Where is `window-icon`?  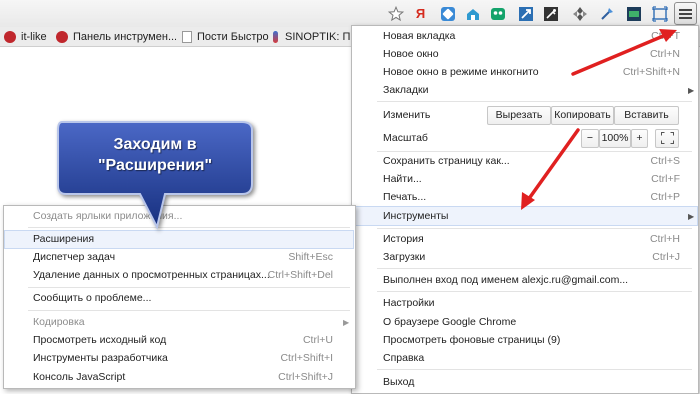
window-icon is located at coordinates (659, 13).